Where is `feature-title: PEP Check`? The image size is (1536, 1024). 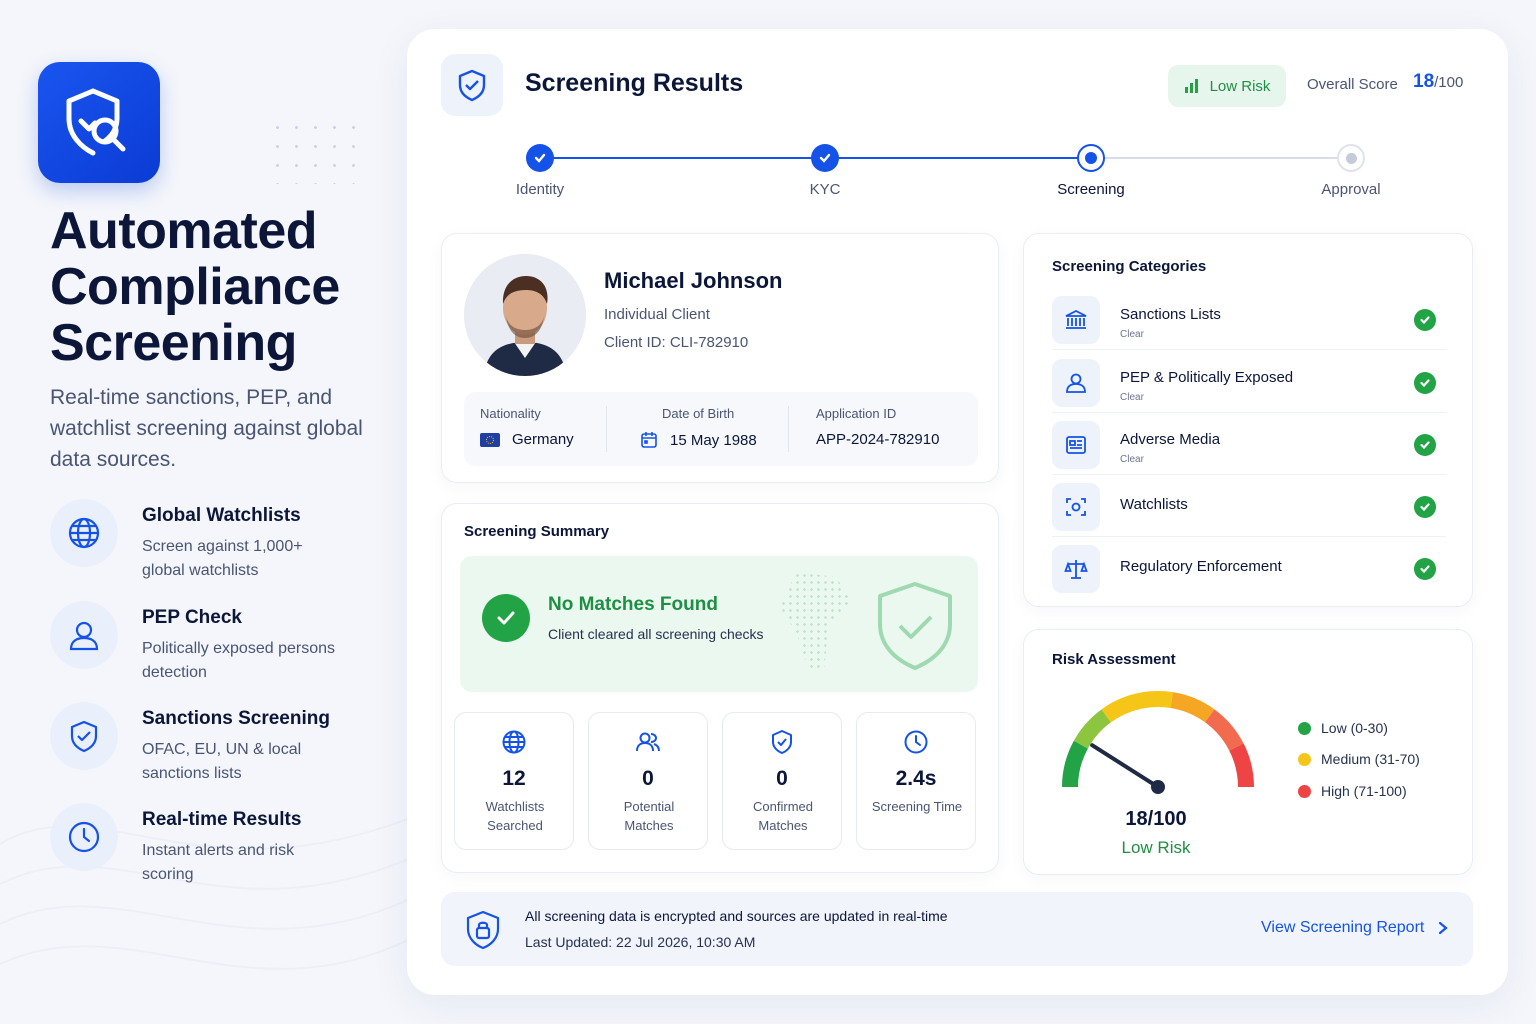
feature-title: PEP Check is located at coordinates (192, 617).